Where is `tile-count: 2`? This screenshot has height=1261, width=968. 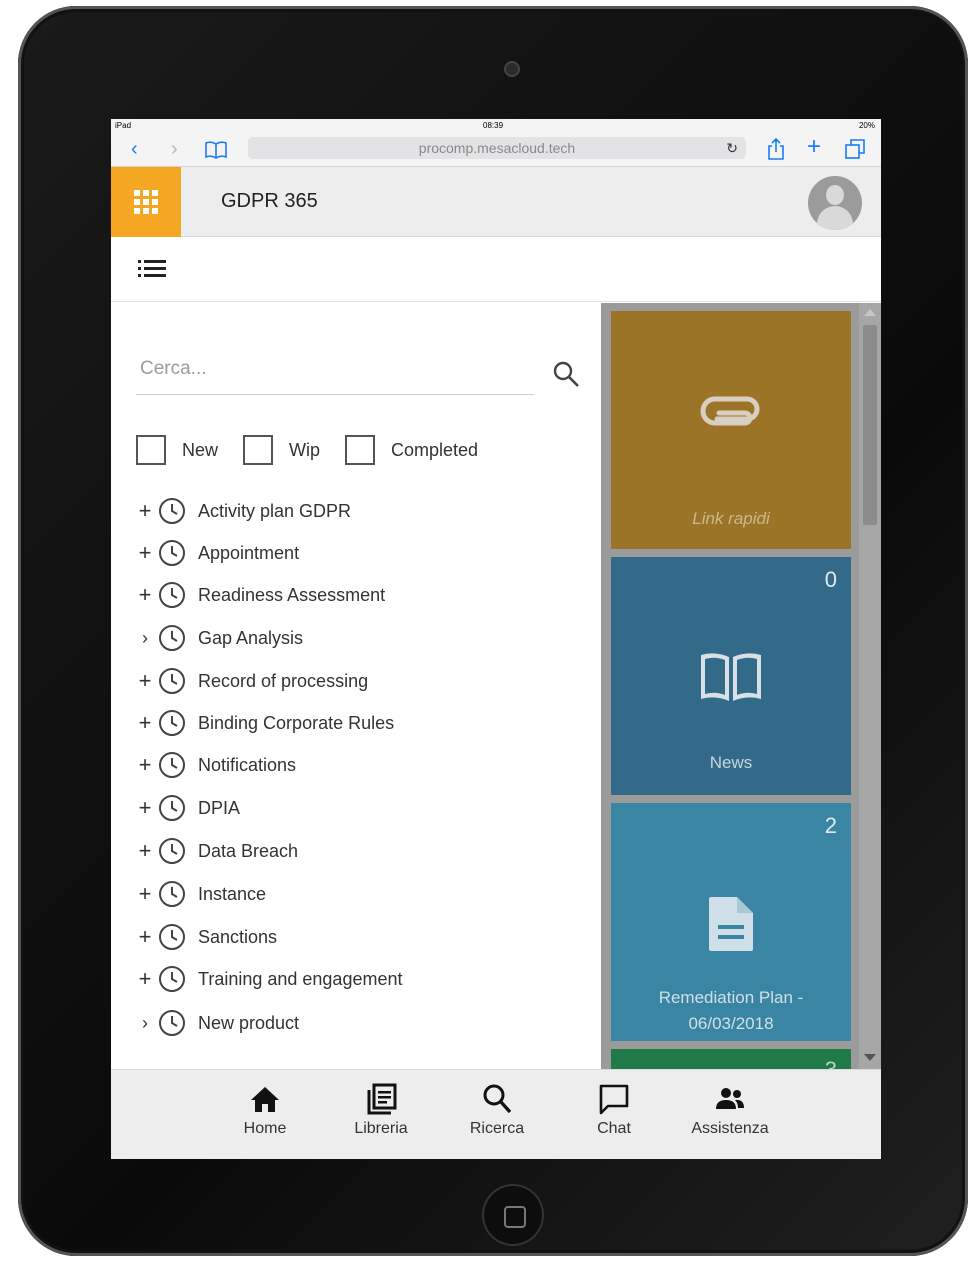 tile-count: 2 is located at coordinates (830, 825).